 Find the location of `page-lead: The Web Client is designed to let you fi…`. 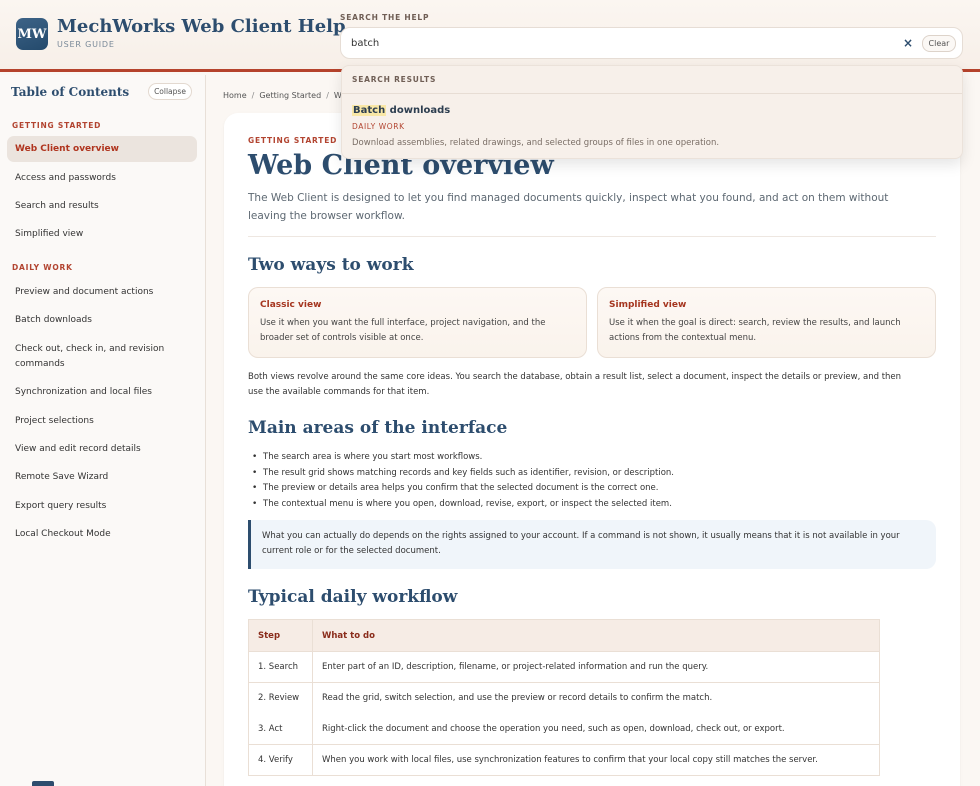

page-lead: The Web Client is designed to let you fi… is located at coordinates (568, 207).